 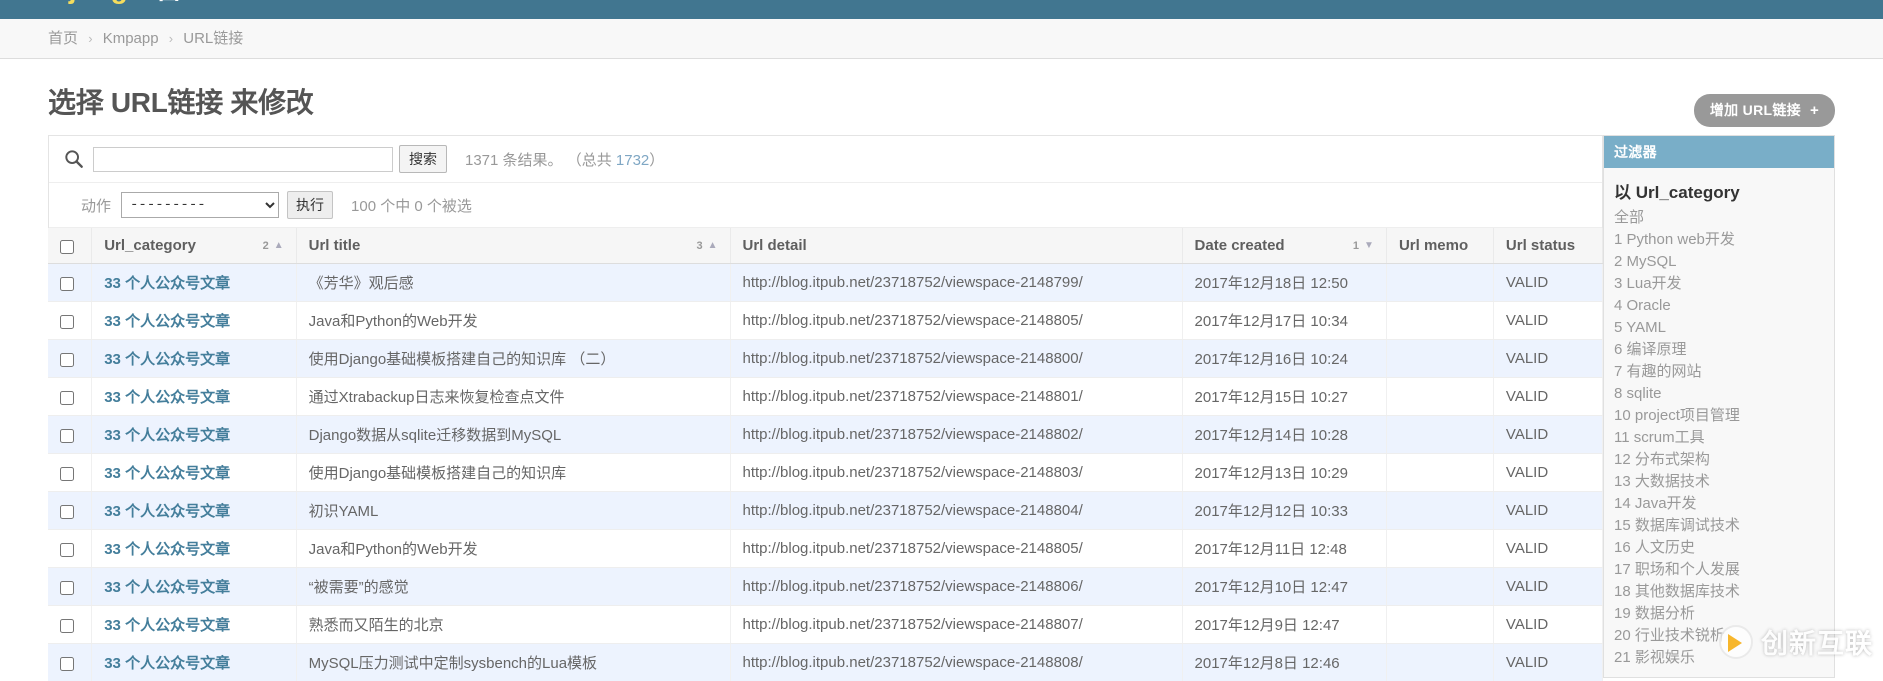 I want to click on cell-url-title: “被需要”的感觉, so click(x=513, y=586).